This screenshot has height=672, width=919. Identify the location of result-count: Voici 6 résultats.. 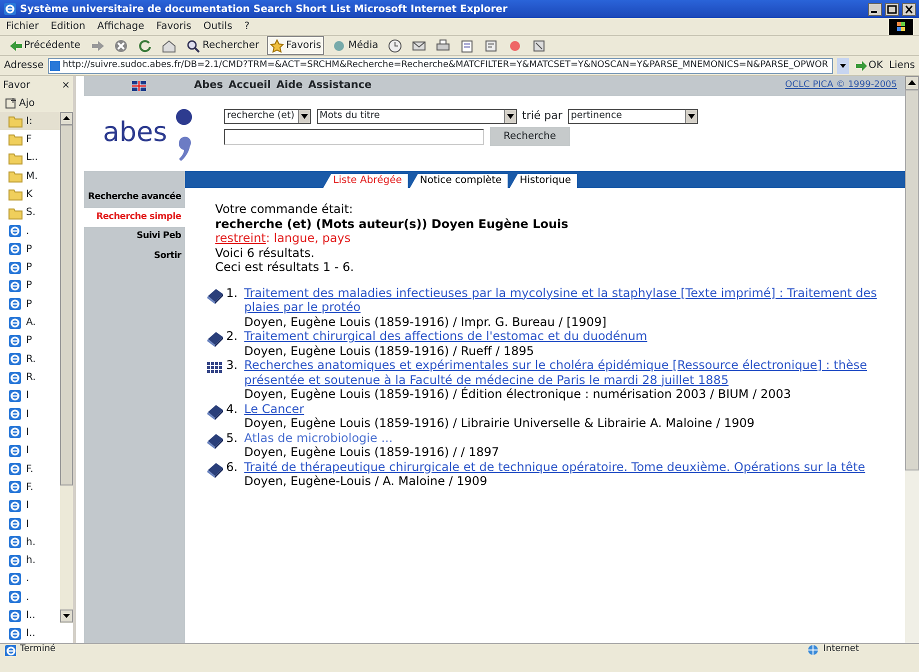
(265, 253).